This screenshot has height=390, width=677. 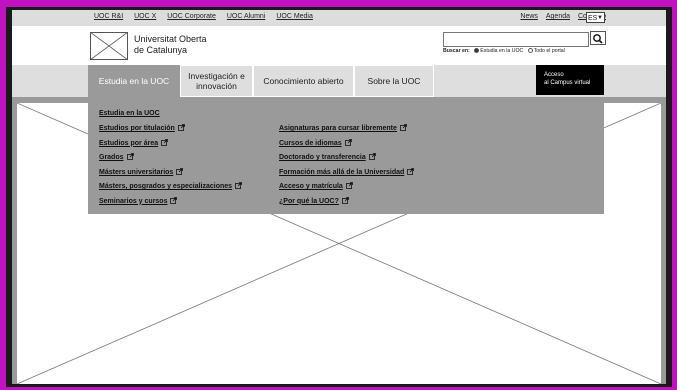 I want to click on nav-sobre-label: Sobre la UOC, so click(x=394, y=81).